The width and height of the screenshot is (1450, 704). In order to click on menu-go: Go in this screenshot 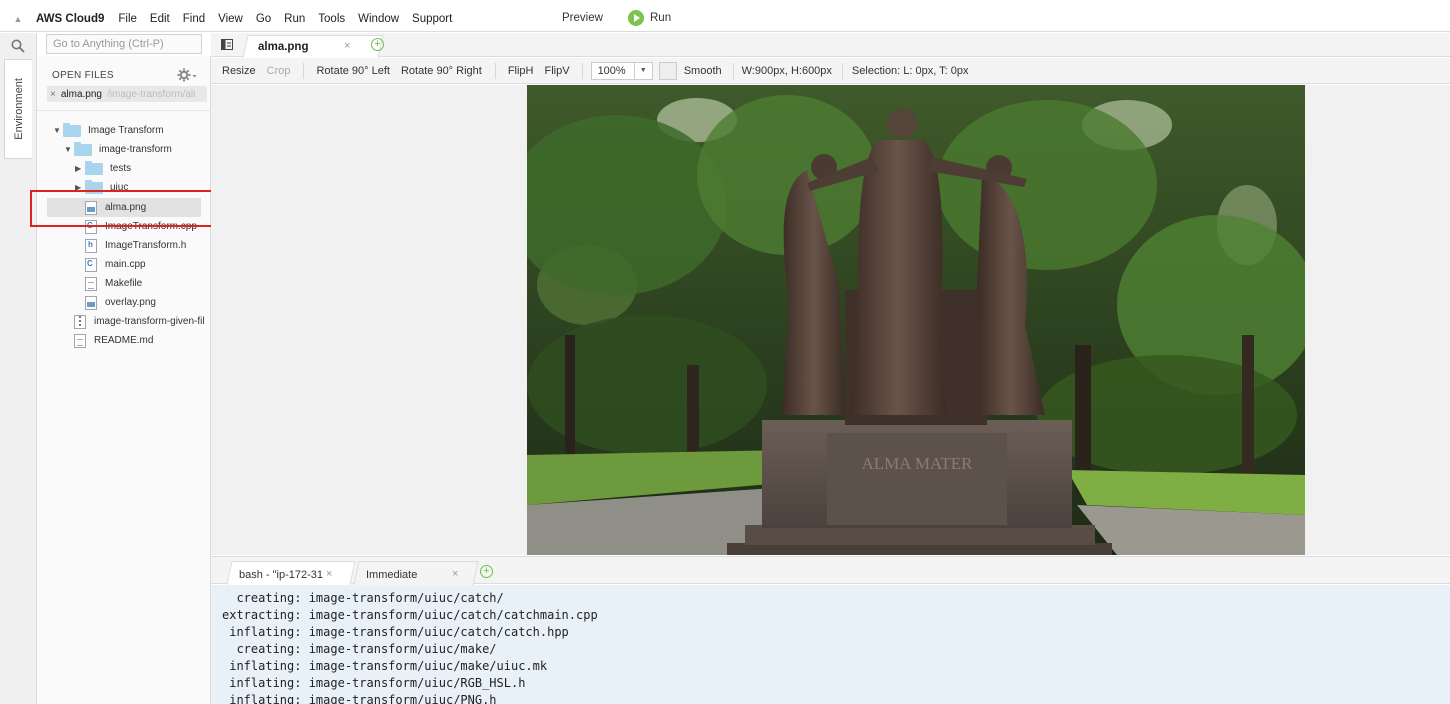, I will do `click(263, 19)`.